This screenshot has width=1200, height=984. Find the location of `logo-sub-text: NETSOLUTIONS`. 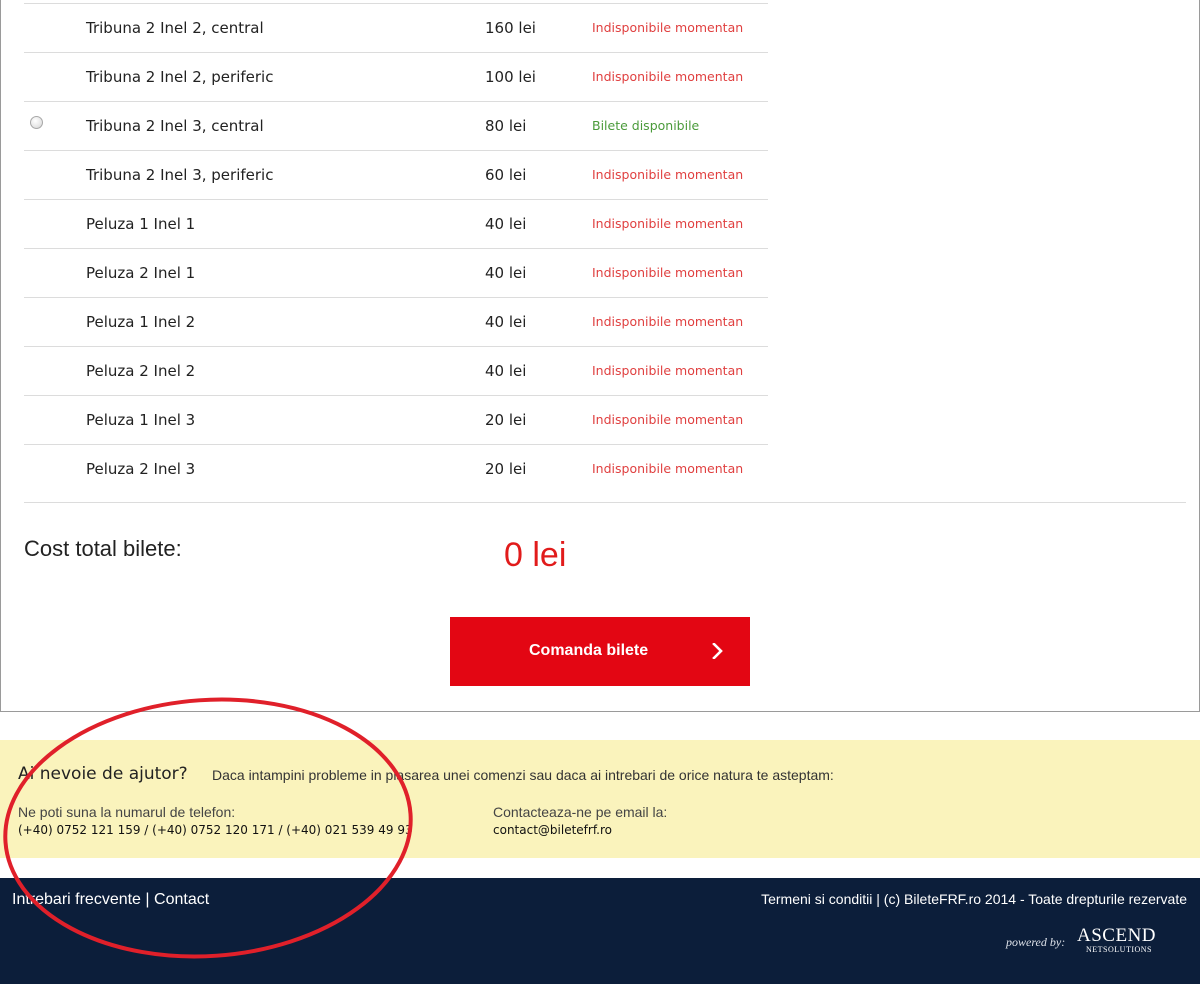

logo-sub-text: NETSOLUTIONS is located at coordinates (1119, 949).